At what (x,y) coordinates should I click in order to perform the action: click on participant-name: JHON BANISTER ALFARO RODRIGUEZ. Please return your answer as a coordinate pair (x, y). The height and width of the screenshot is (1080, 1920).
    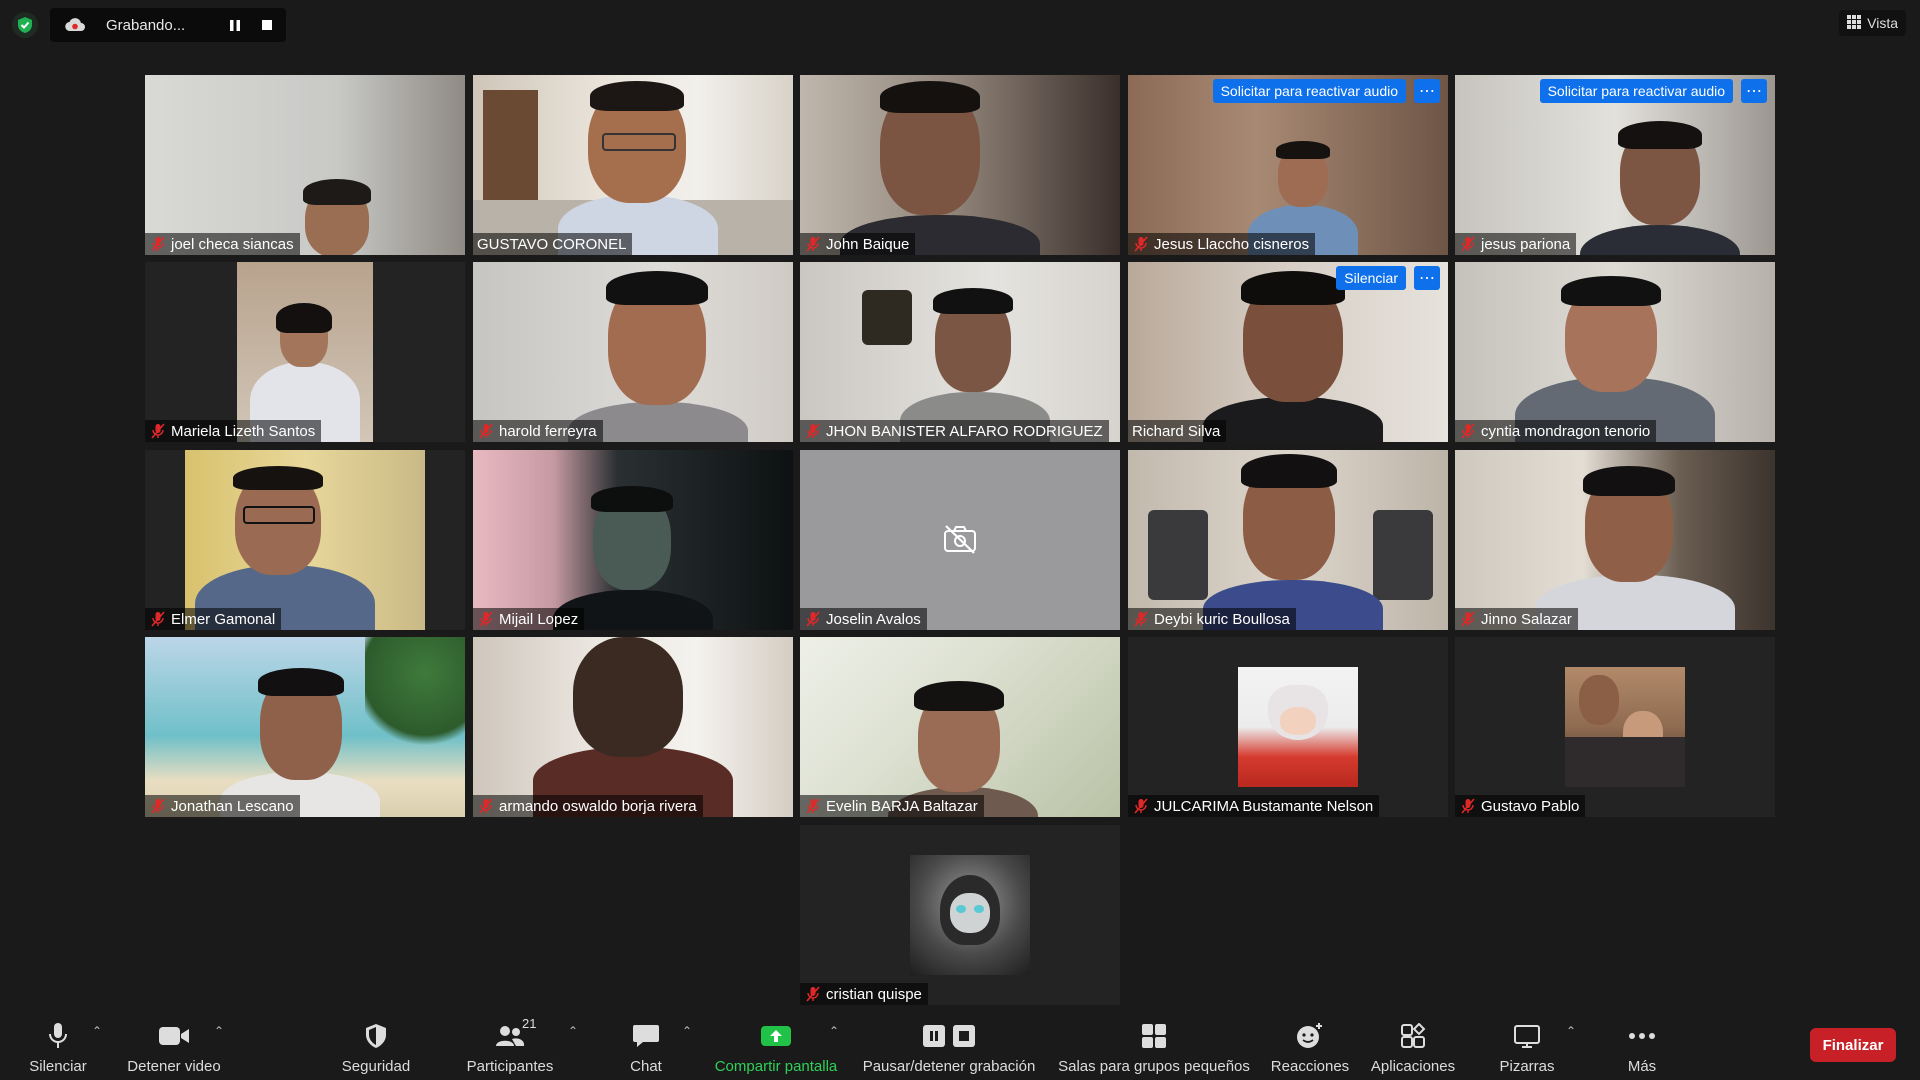
    Looking at the image, I should click on (964, 431).